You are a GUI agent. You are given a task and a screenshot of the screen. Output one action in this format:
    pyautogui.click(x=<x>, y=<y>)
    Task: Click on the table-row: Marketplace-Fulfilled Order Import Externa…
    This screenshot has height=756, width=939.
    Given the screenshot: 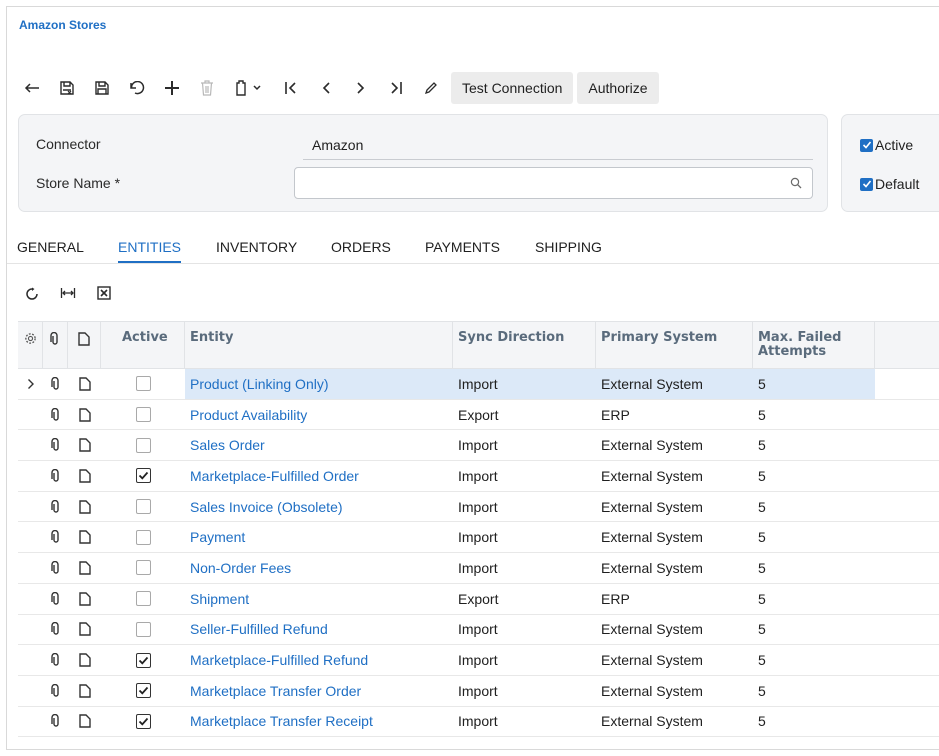 What is the action you would take?
    pyautogui.click(x=478, y=476)
    